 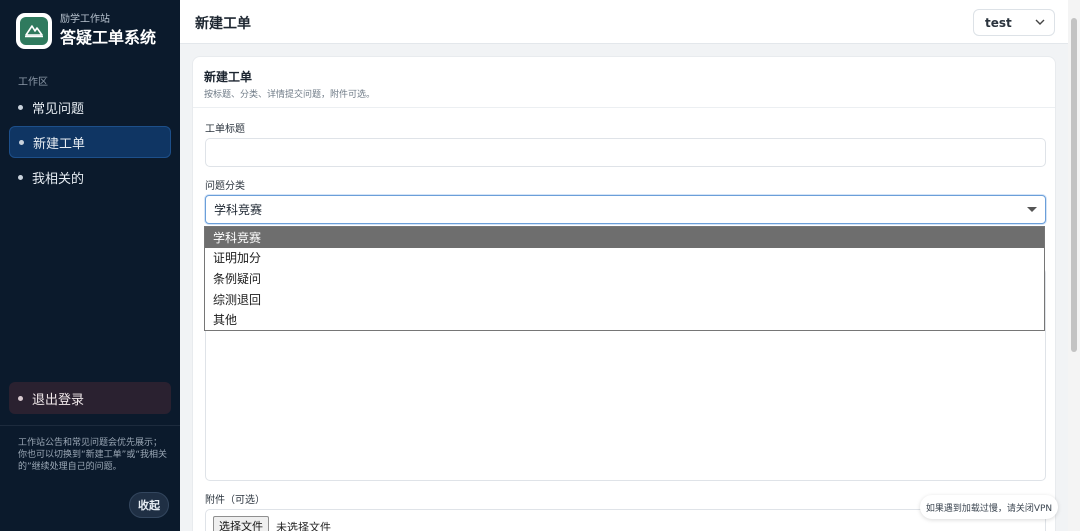 What do you see at coordinates (223, 24) in the screenshot?
I see `page-title: 新建工单` at bounding box center [223, 24].